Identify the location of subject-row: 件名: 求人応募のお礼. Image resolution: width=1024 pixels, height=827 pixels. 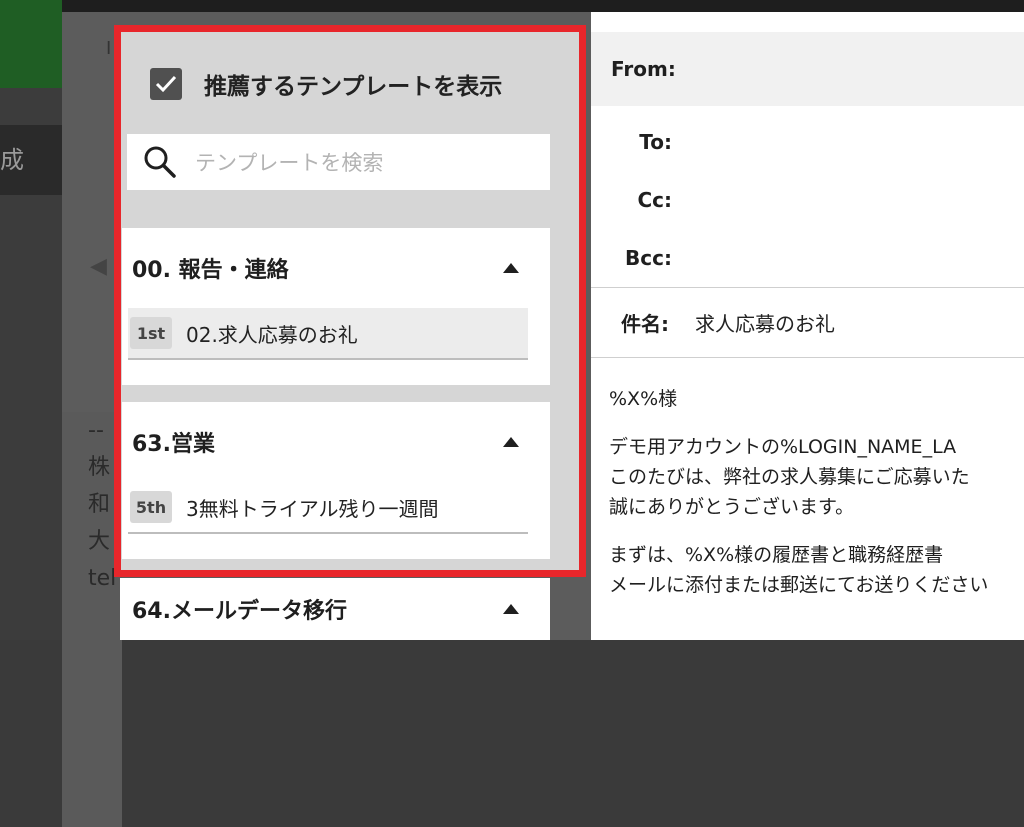
(807, 322).